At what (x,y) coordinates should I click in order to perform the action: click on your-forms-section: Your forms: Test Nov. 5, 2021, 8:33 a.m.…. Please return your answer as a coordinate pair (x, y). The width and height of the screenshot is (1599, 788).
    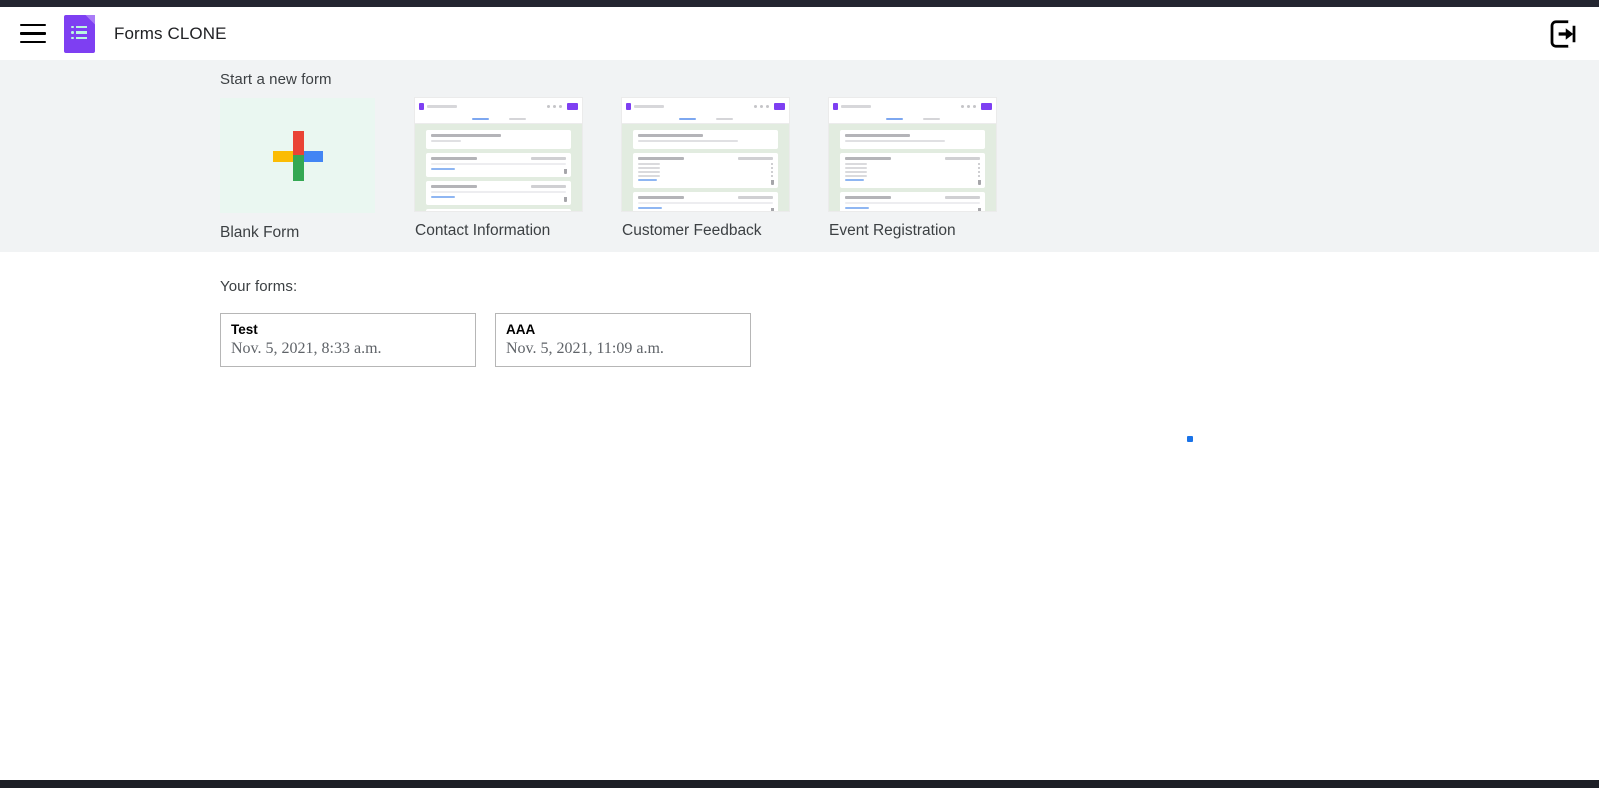
    Looking at the image, I should click on (870, 322).